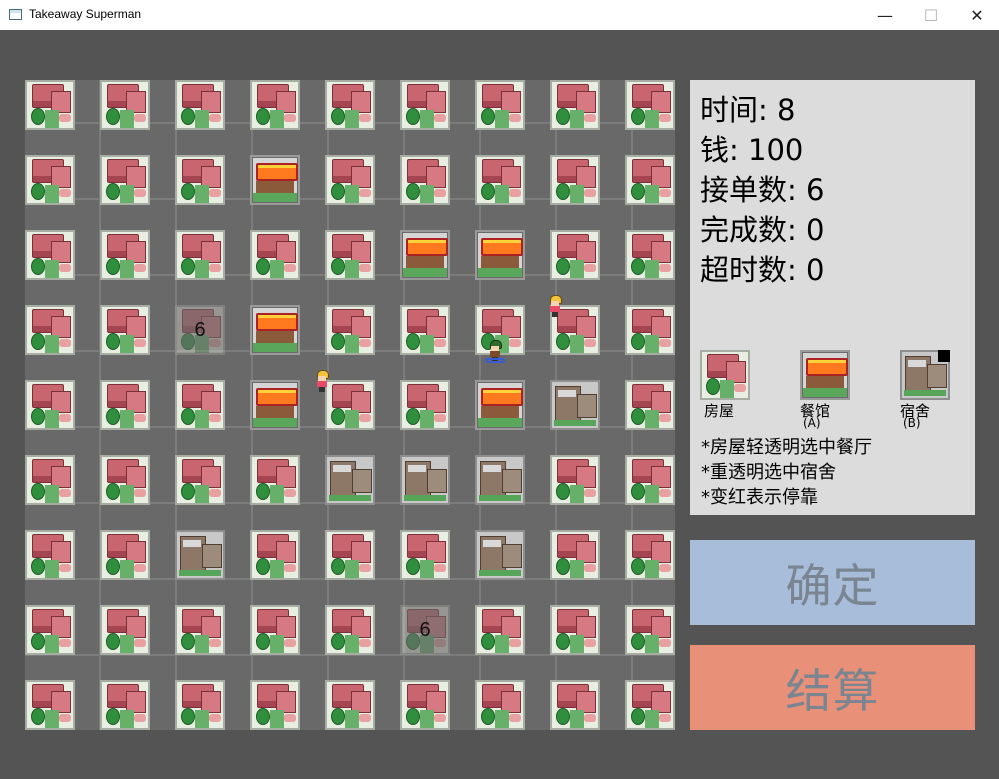 The image size is (999, 779). What do you see at coordinates (322, 381) in the screenshot?
I see `customer-sprite` at bounding box center [322, 381].